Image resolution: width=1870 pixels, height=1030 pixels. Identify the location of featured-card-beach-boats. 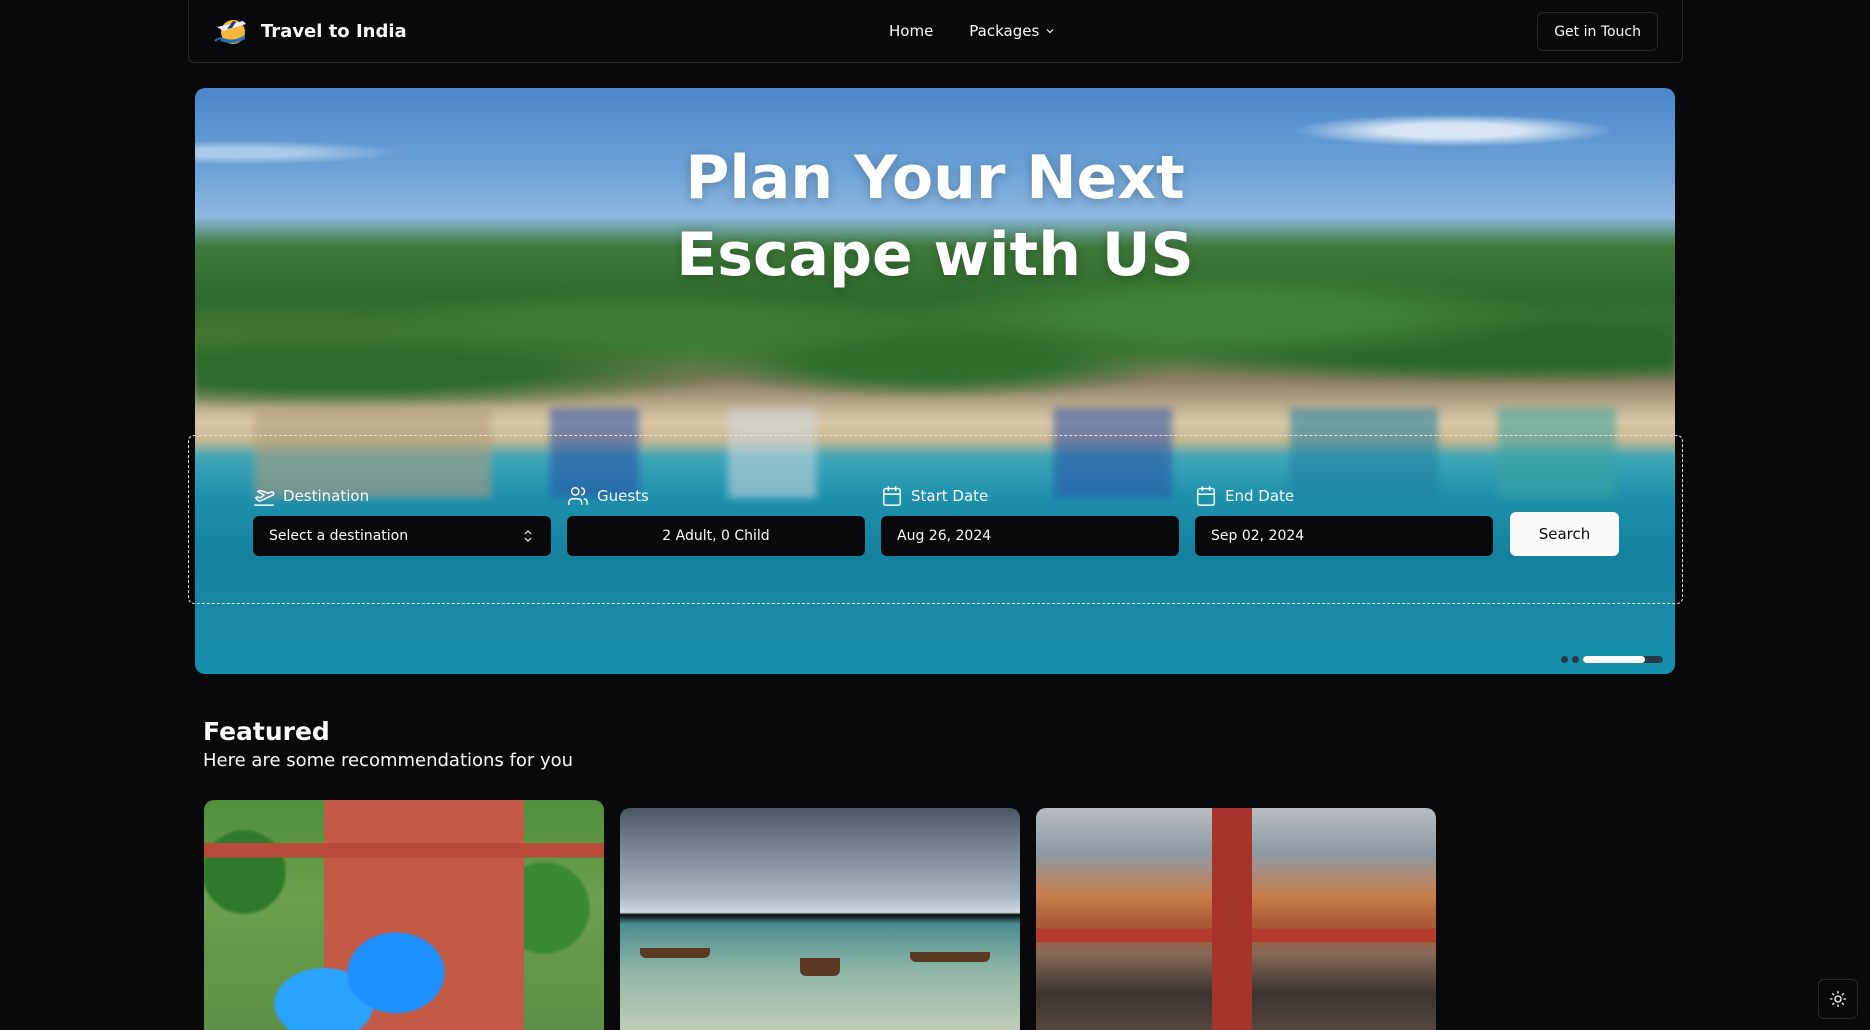
(820, 919).